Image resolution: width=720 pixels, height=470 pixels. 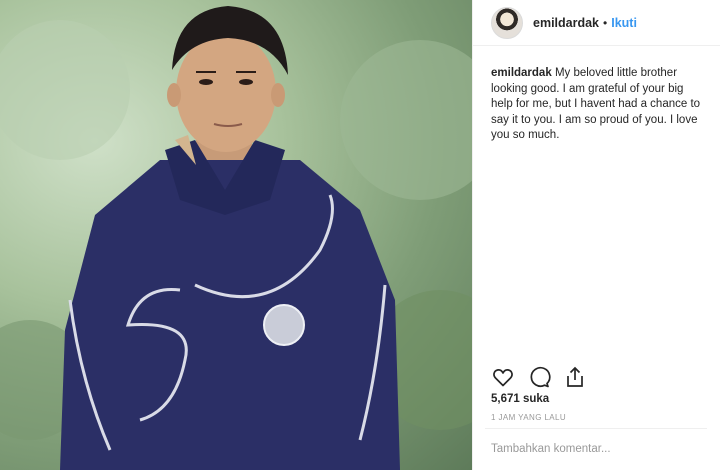 I want to click on caption-username: emildardak, so click(x=521, y=73).